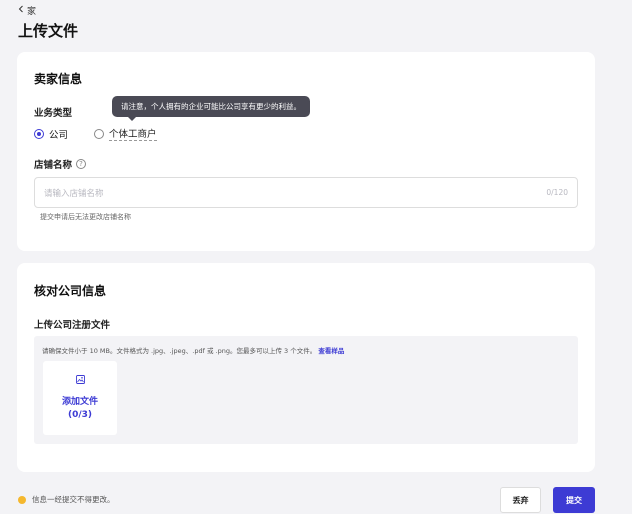 The image size is (632, 514). What do you see at coordinates (520, 500) in the screenshot?
I see `discard-button: 丢弃` at bounding box center [520, 500].